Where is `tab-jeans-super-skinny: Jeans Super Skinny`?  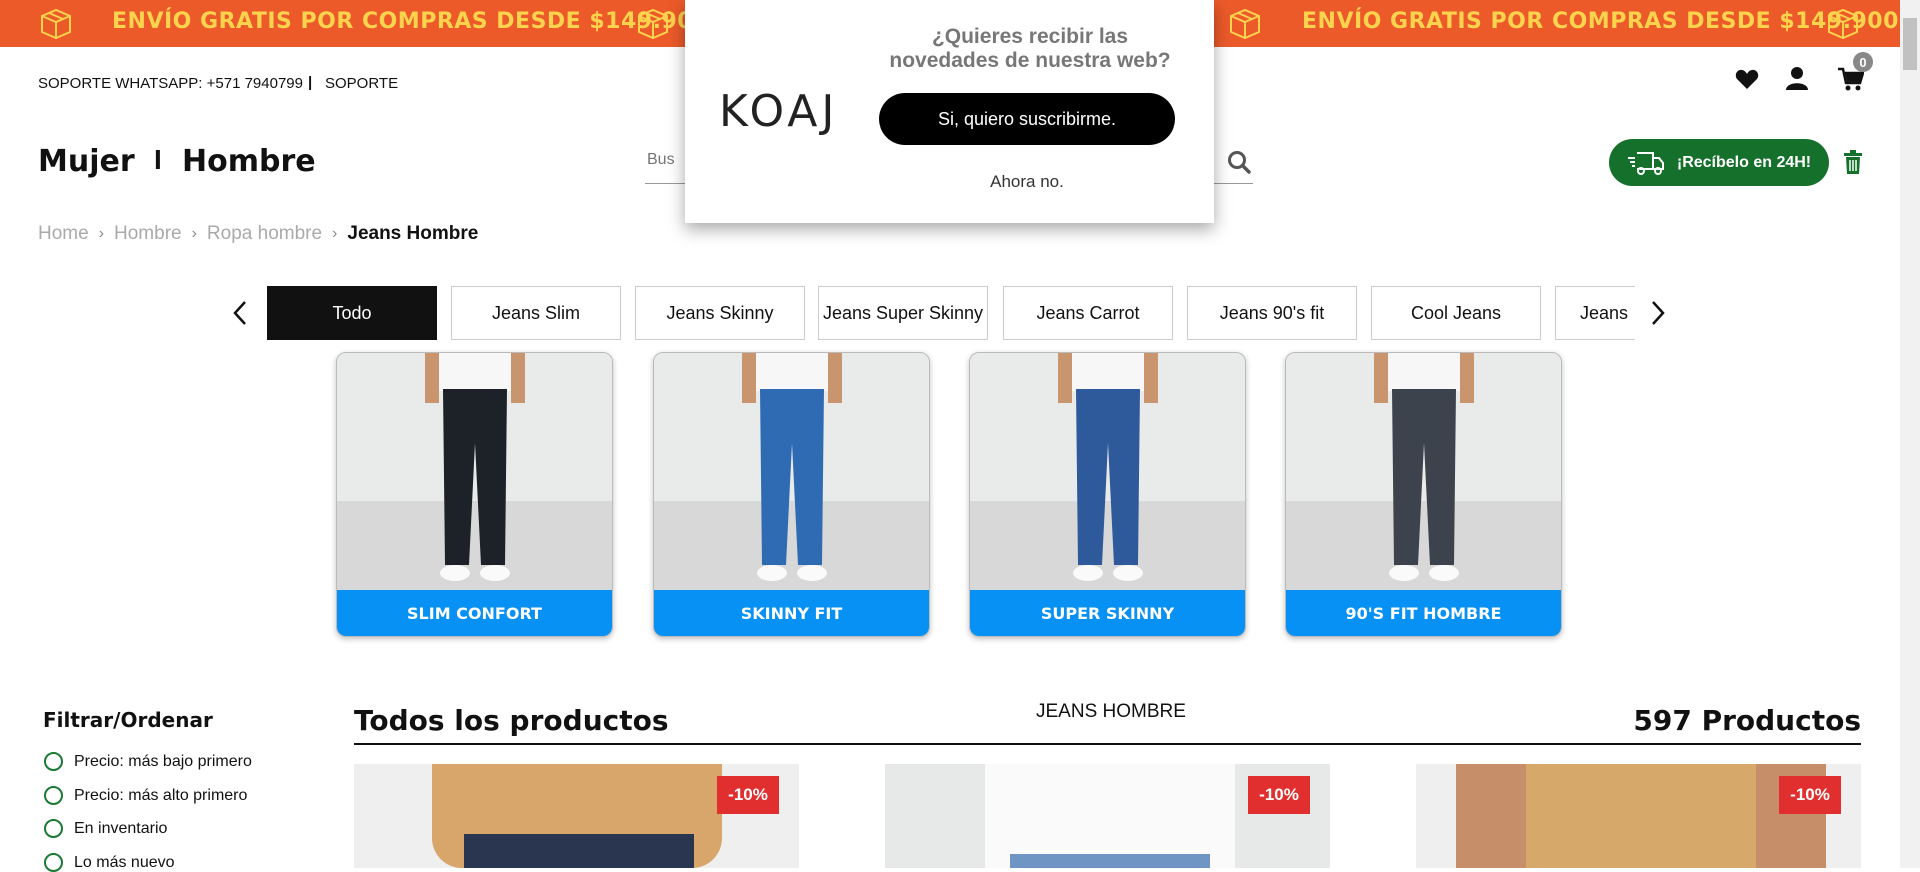
tab-jeans-super-skinny: Jeans Super Skinny is located at coordinates (903, 313).